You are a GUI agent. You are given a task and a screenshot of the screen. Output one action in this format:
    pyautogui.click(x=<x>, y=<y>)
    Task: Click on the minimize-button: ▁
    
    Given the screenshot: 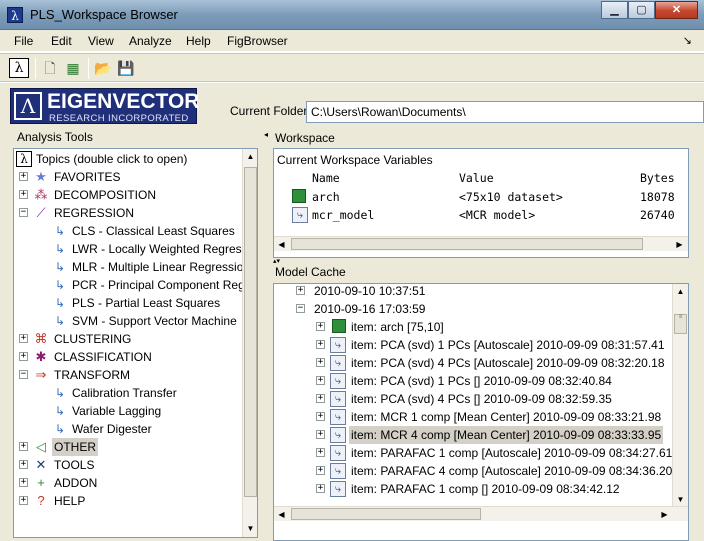 What is the action you would take?
    pyautogui.click(x=614, y=10)
    